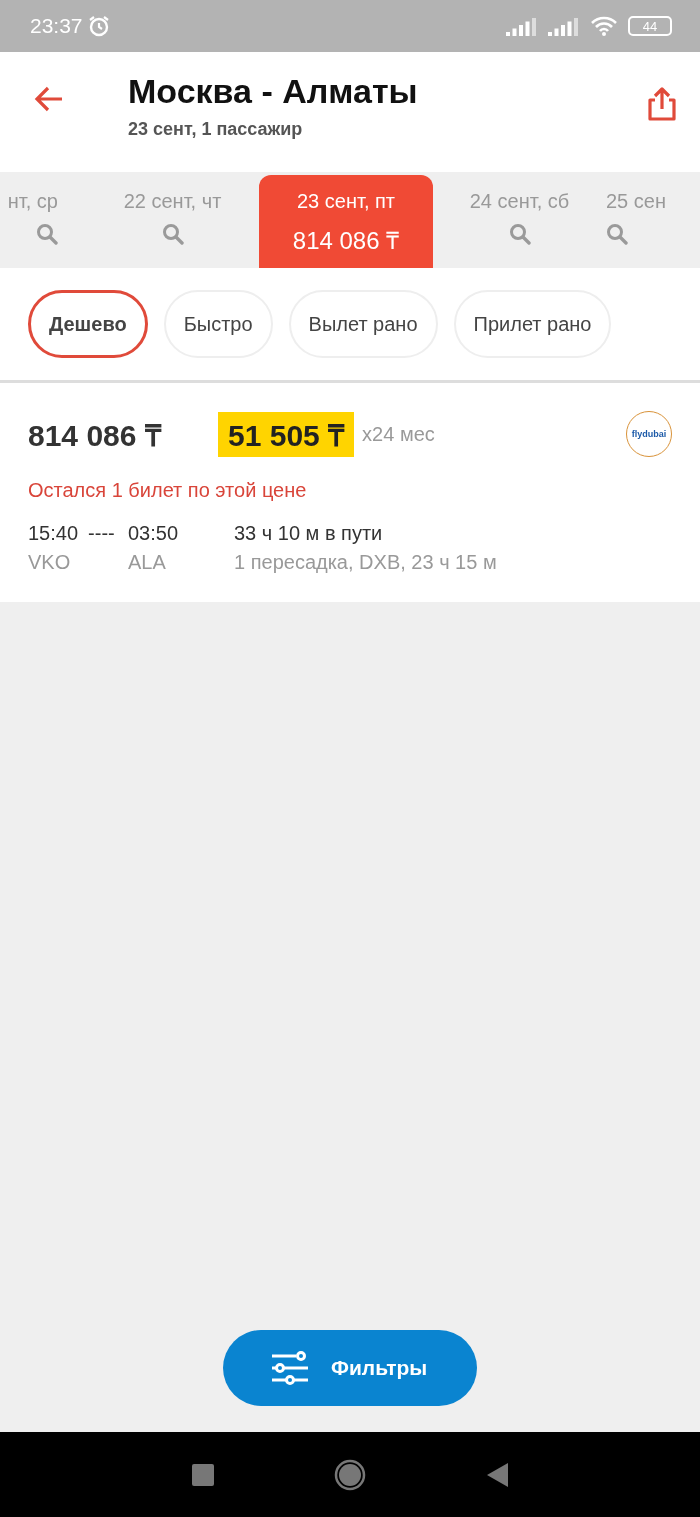 This screenshot has height=1517, width=700. I want to click on installment-price: 51 505 ₸, so click(286, 434).